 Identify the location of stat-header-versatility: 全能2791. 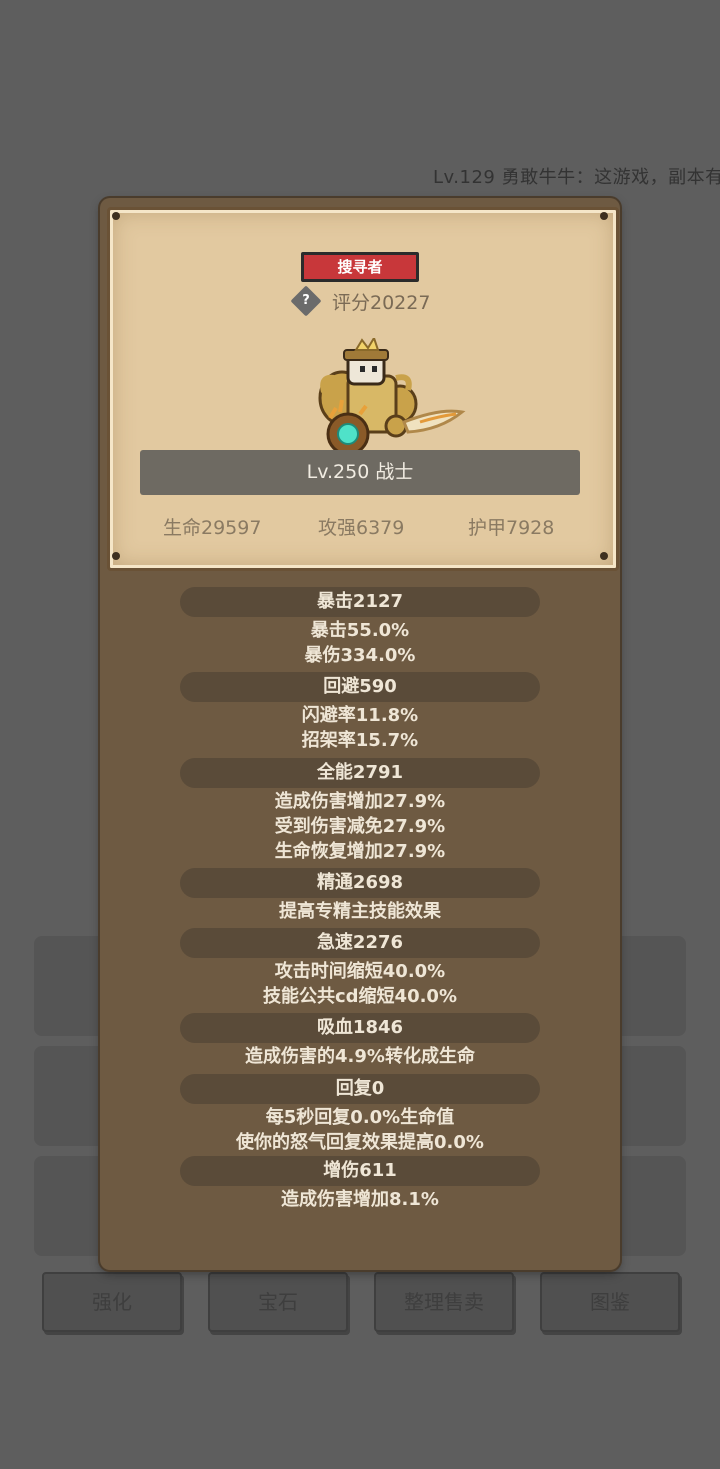
(360, 773).